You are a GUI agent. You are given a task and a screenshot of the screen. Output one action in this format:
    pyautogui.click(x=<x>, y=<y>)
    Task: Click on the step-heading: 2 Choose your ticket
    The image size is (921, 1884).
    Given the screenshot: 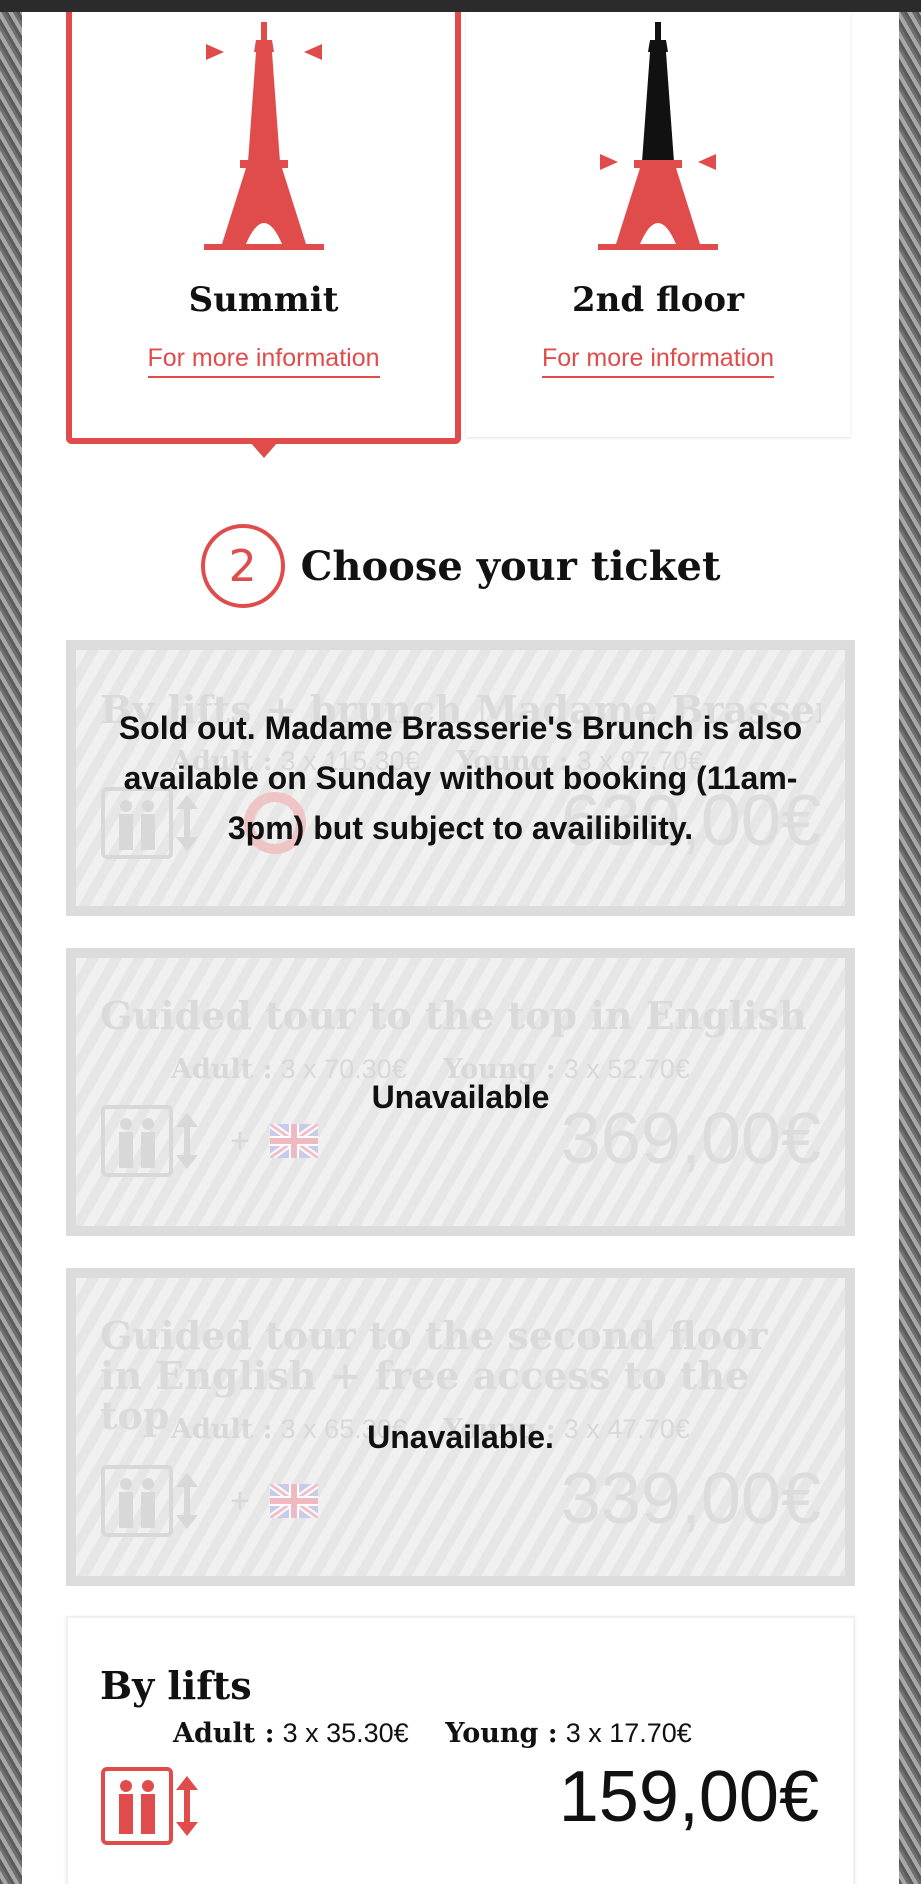 What is the action you would take?
    pyautogui.click(x=460, y=566)
    